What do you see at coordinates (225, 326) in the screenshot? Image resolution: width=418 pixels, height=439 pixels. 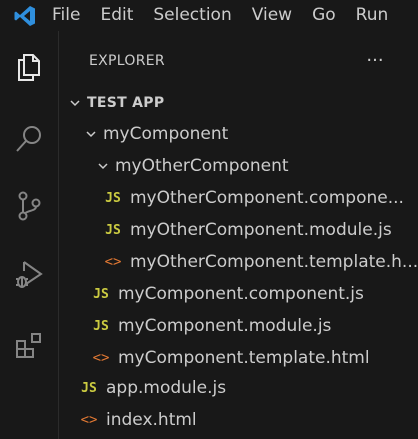 I see `file-label: myComponent.module.js` at bounding box center [225, 326].